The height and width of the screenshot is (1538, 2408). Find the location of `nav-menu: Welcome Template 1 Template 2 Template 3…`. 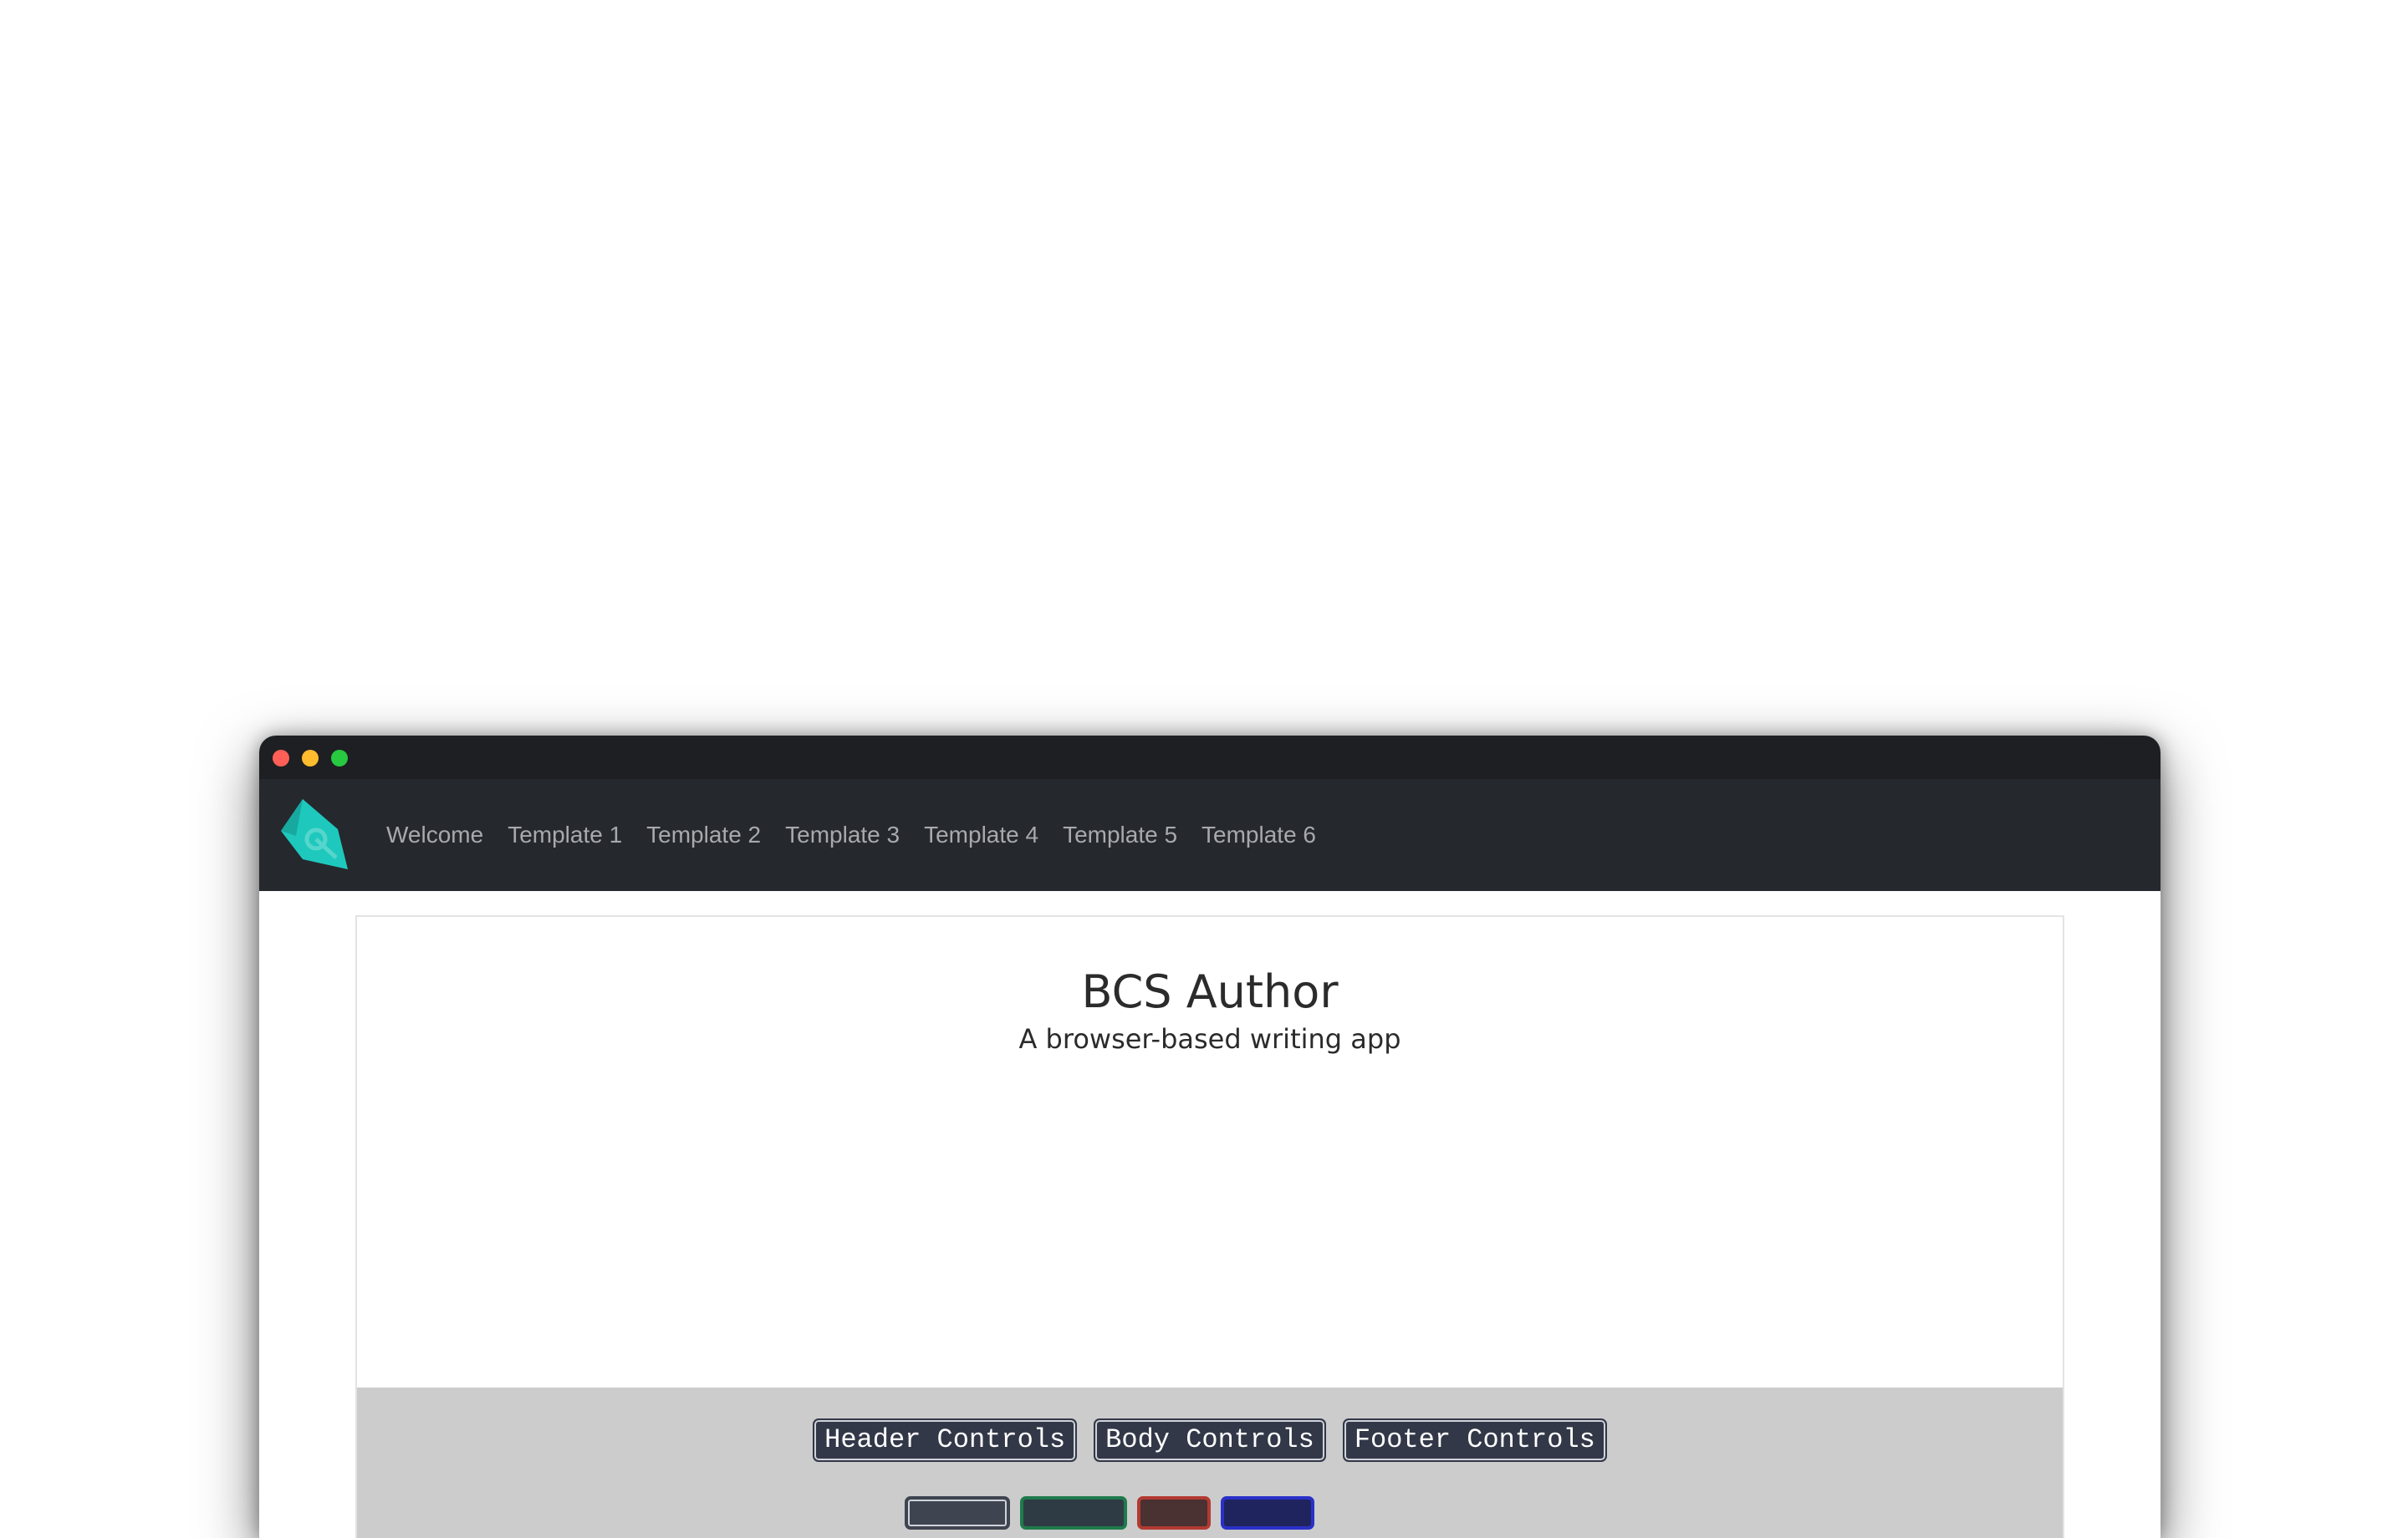

nav-menu: Welcome Template 1 Template 2 Template 3… is located at coordinates (863, 835).